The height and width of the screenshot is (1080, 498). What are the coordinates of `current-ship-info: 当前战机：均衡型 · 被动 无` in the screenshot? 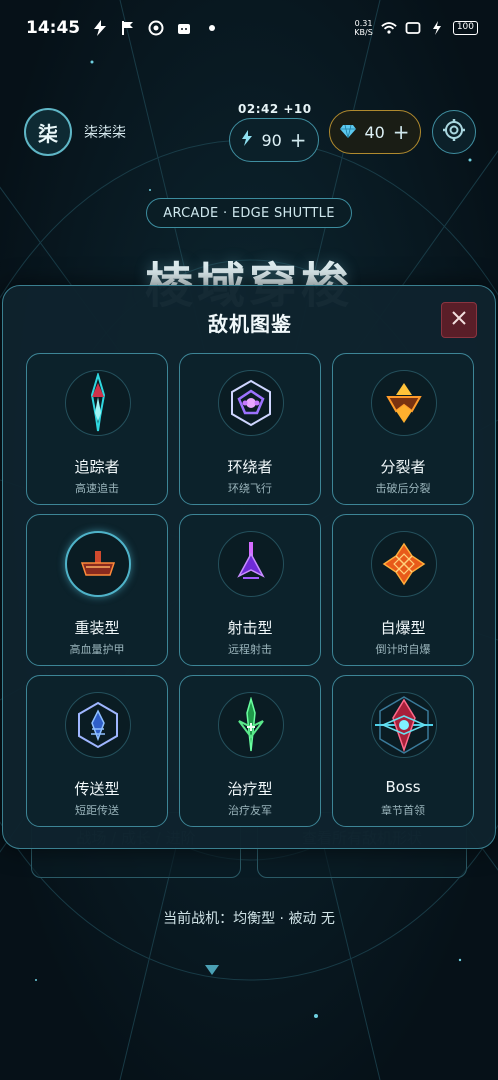 It's located at (249, 919).